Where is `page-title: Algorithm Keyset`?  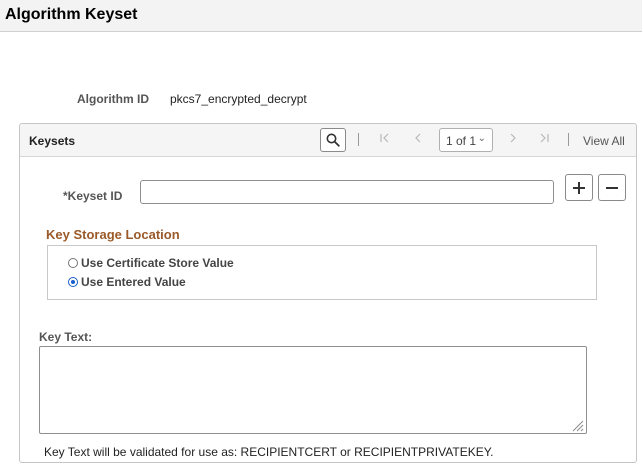
page-title: Algorithm Keyset is located at coordinates (71, 14).